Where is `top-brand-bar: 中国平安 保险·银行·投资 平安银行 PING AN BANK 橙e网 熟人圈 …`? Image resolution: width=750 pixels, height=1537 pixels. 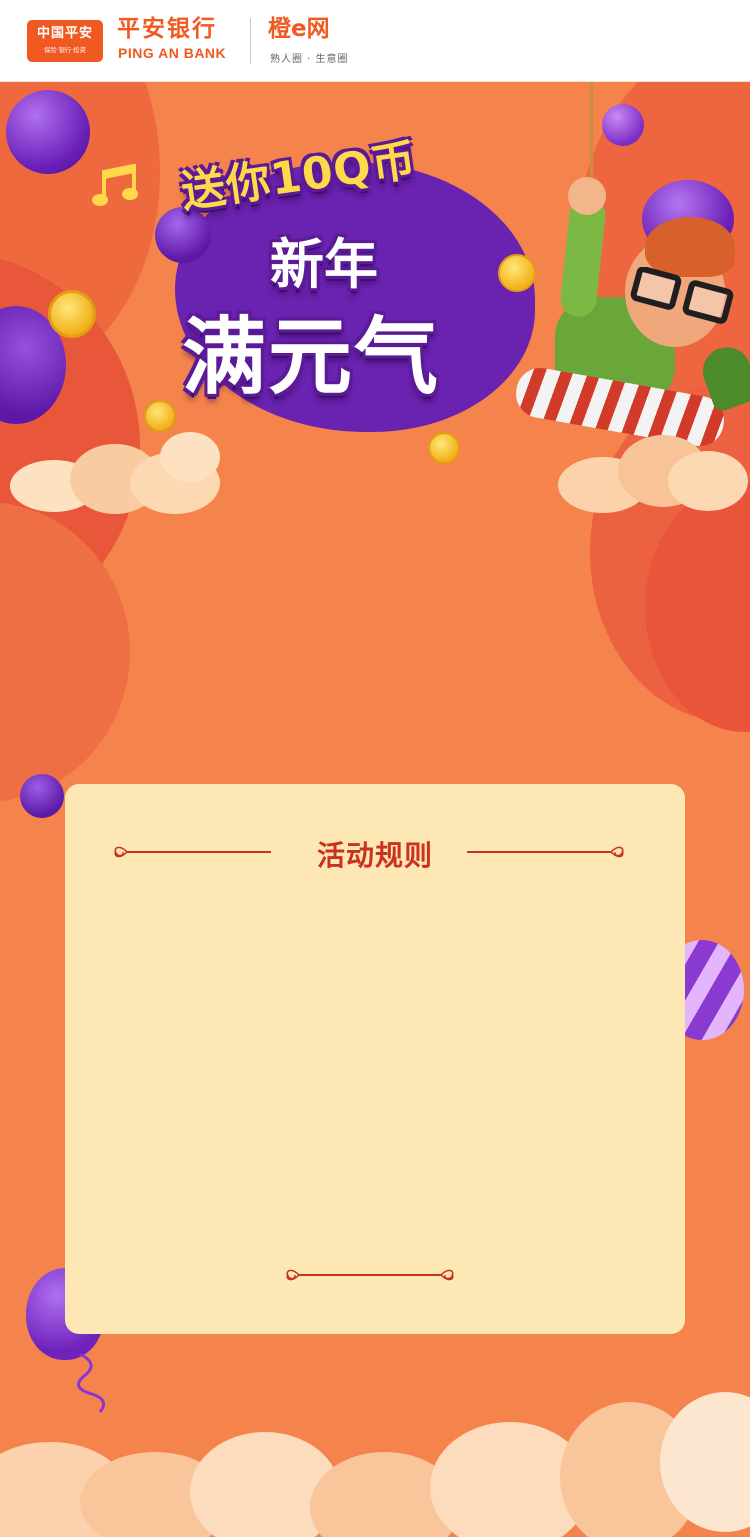
top-brand-bar: 中国平安 保险·银行·投资 平安银行 PING AN BANK 橙e网 熟人圈 … is located at coordinates (375, 41).